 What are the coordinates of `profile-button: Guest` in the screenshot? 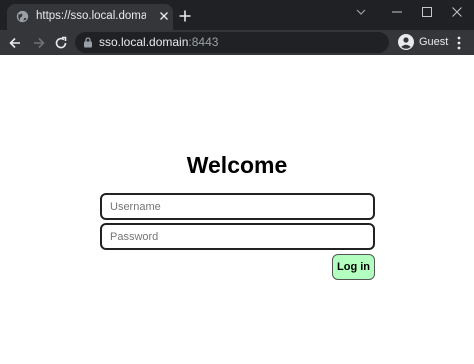 It's located at (421, 42).